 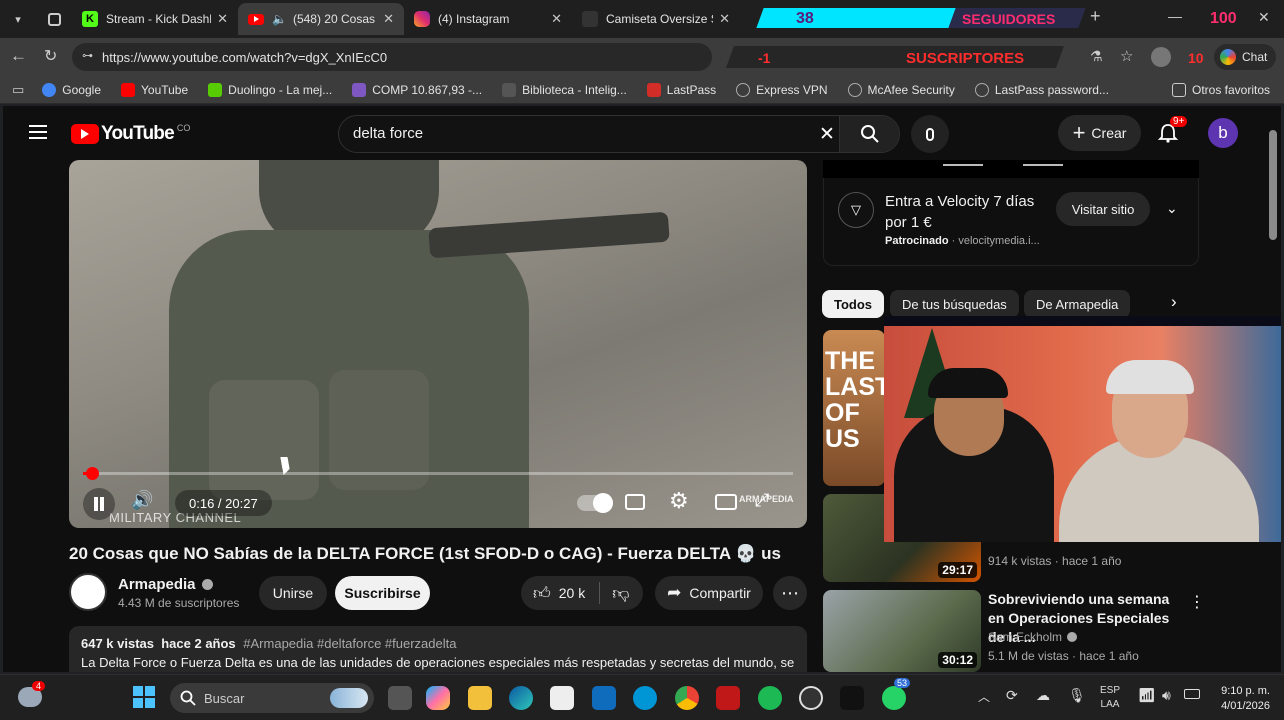 I want to click on rec-channel-3: Sam Eckholm, so click(x=1025, y=637).